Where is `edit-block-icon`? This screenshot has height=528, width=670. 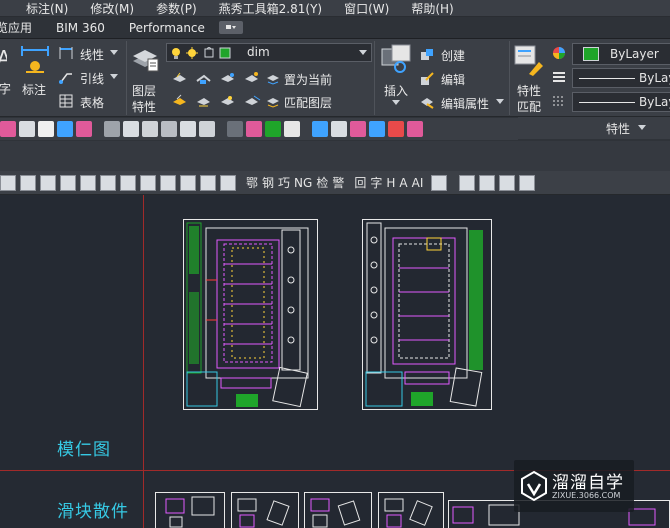
edit-block-icon is located at coordinates (427, 79).